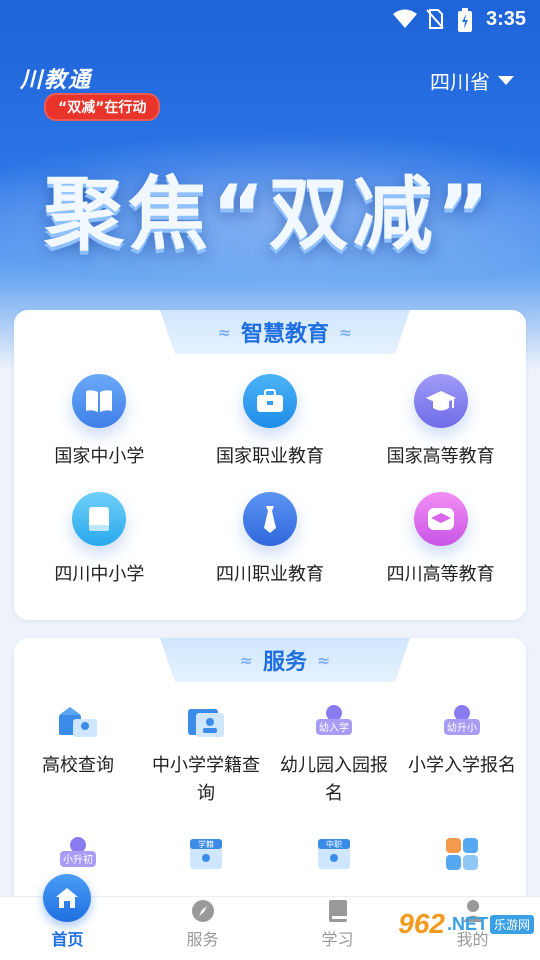 The height and width of the screenshot is (960, 540). I want to click on service-label: 高校查询, so click(78, 765).